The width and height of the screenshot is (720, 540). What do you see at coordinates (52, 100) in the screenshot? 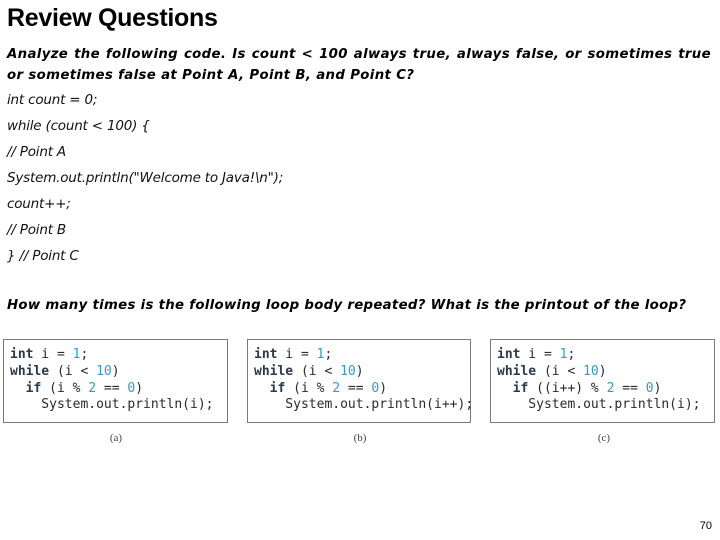
I see `code-line-1: int count = 0;` at bounding box center [52, 100].